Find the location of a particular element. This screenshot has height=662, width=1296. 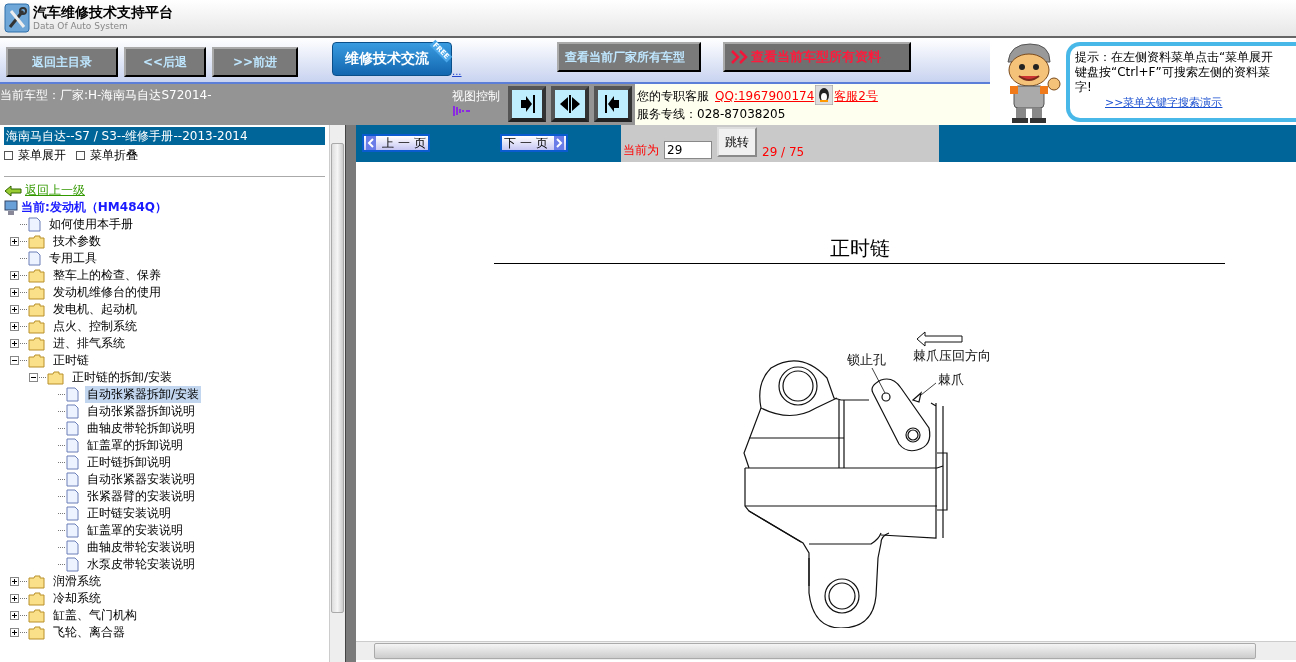

arrow-left-bar-icon is located at coordinates (613, 104).